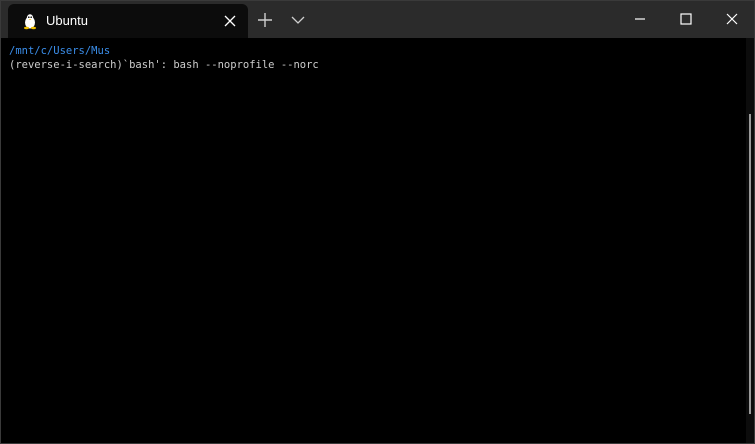  What do you see at coordinates (67, 20) in the screenshot?
I see `tab-title: Ubuntu` at bounding box center [67, 20].